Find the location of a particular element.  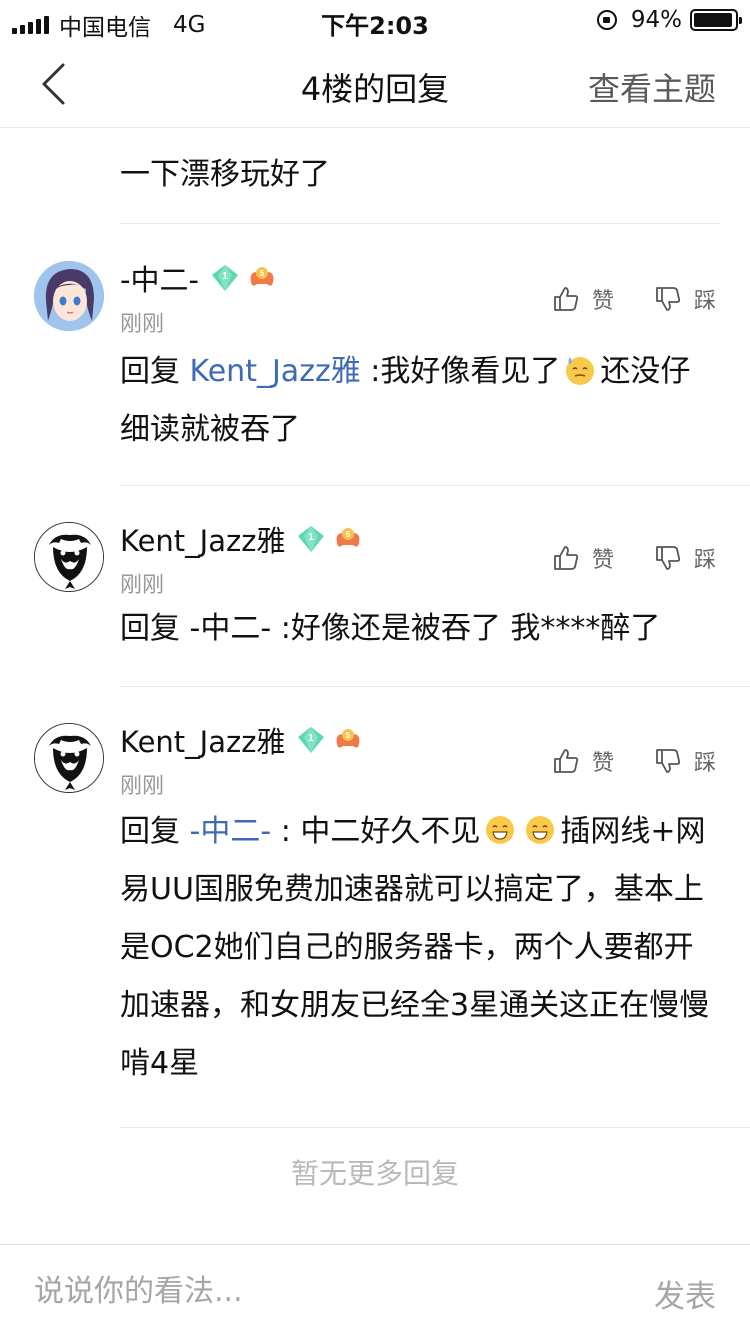

previous-reply-tail: 一下漂移玩好了 is located at coordinates (420, 176).